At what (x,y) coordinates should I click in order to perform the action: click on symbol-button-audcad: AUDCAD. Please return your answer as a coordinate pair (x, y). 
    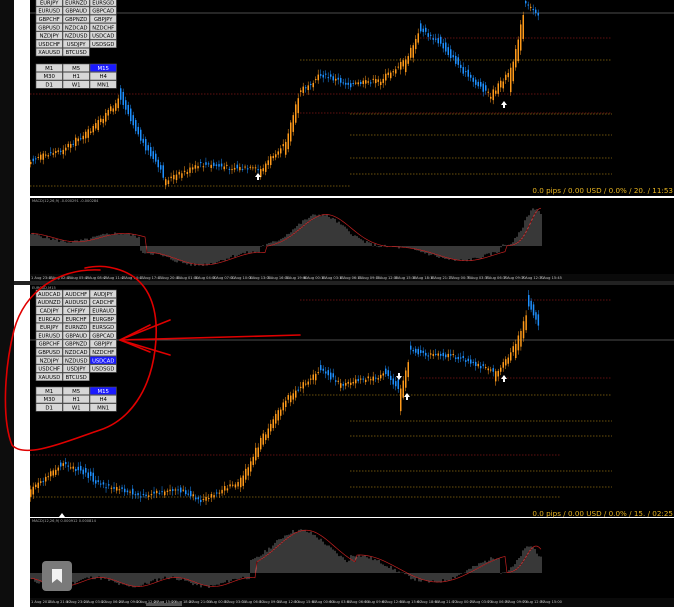
    Looking at the image, I should click on (49, 293).